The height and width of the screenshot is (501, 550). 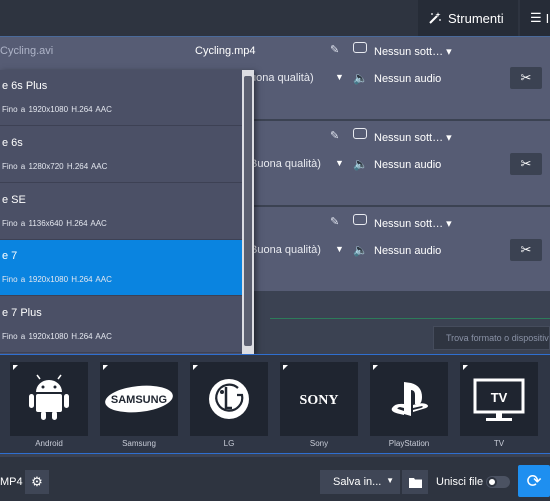 What do you see at coordinates (10, 256) in the screenshot?
I see `profile-title: e 7` at bounding box center [10, 256].